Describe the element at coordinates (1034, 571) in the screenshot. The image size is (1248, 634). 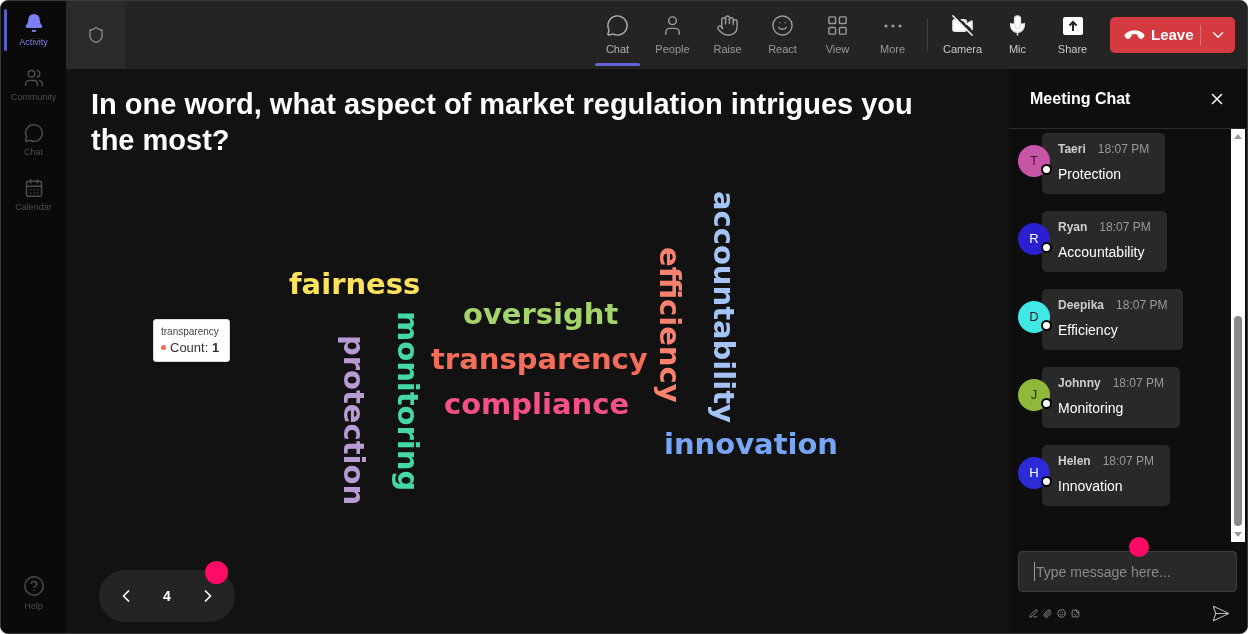
I see `text-cursor` at that location.